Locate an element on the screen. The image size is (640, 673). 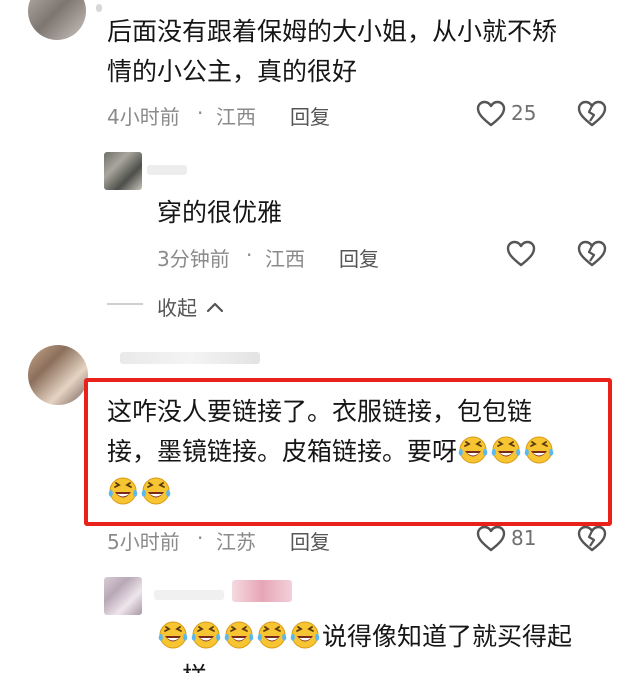
collapse-button: 收起 is located at coordinates (191, 306).